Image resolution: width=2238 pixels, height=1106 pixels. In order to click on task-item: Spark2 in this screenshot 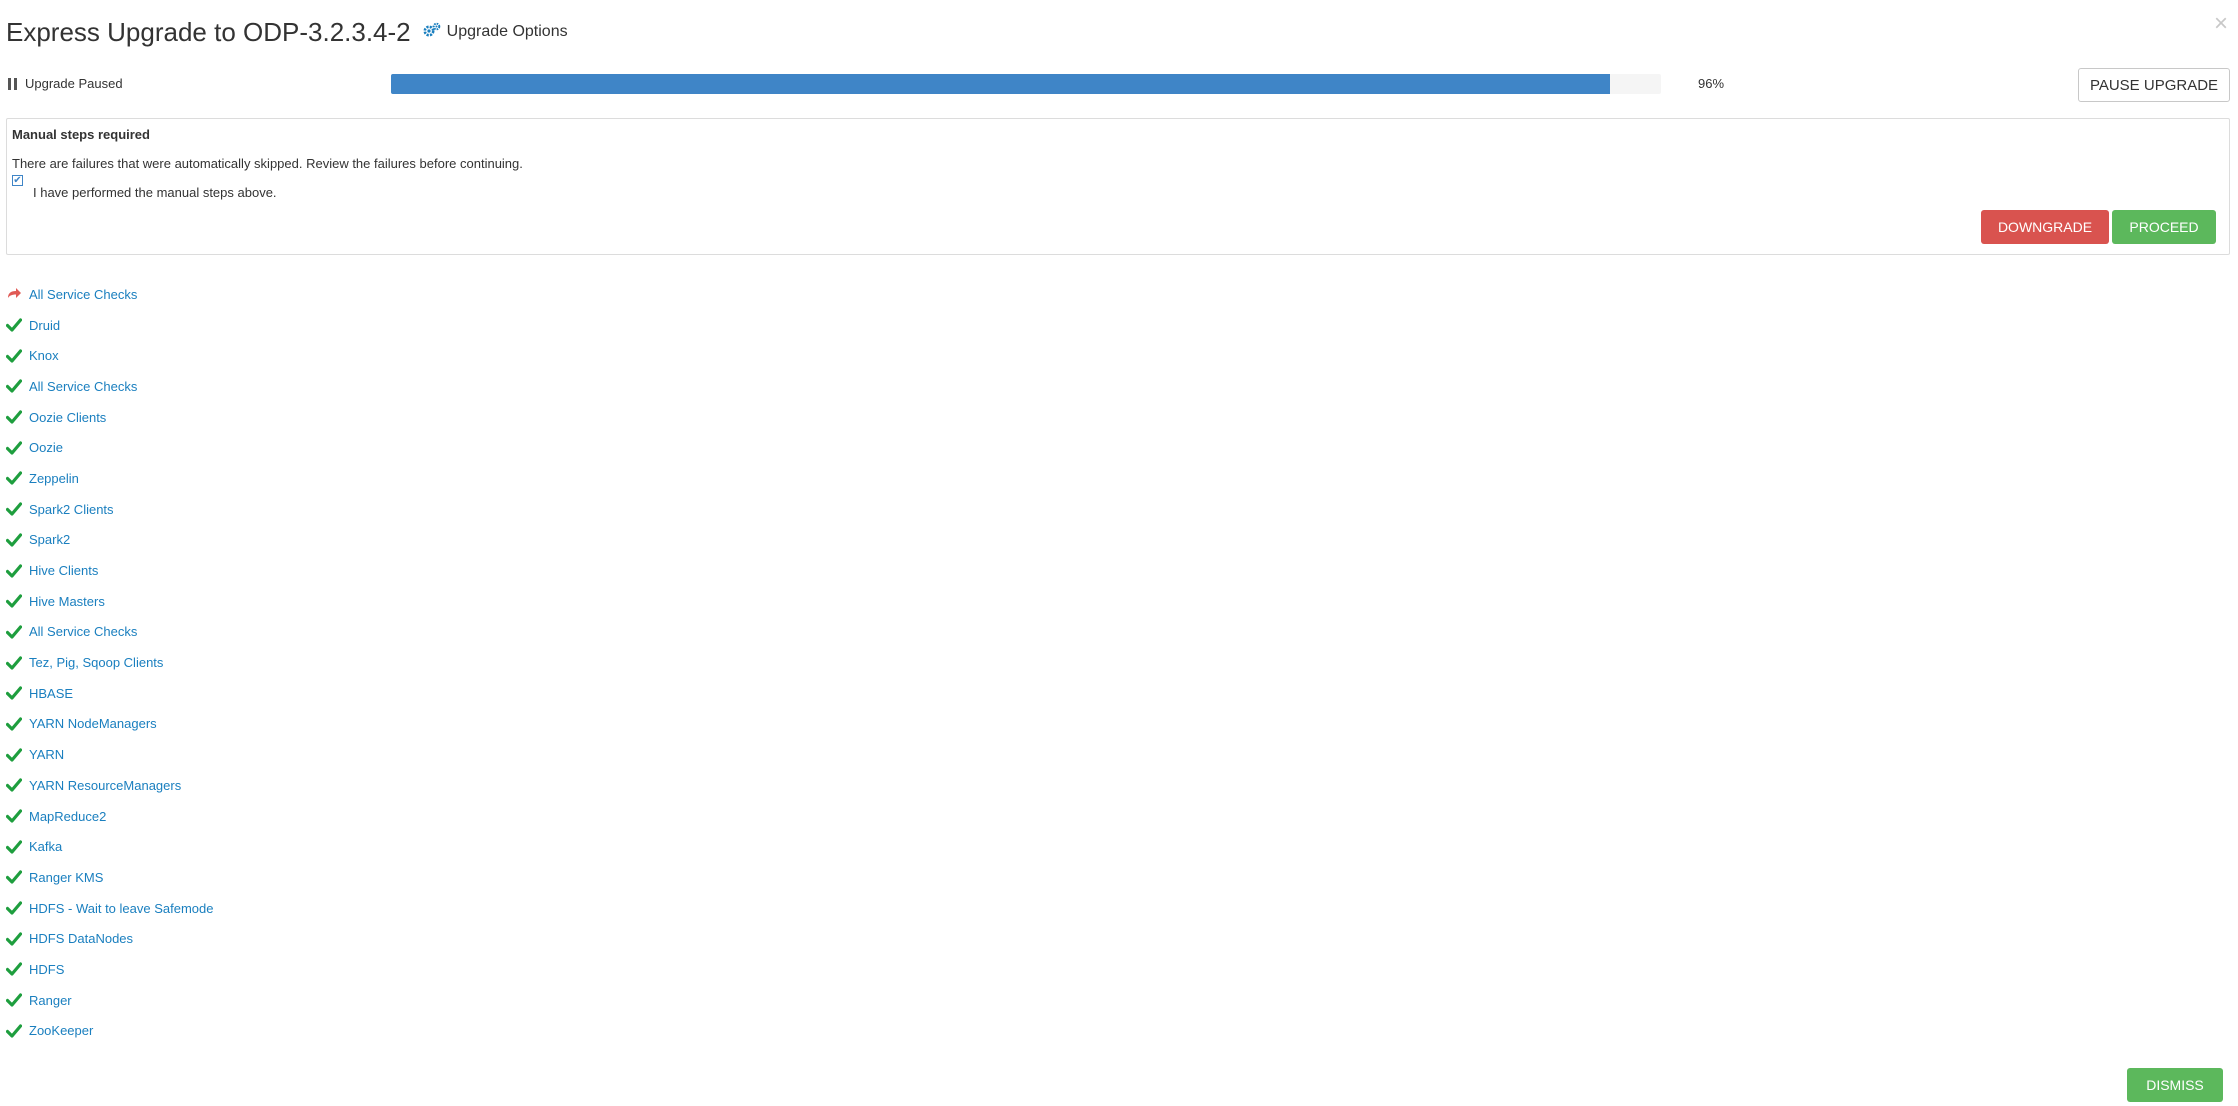, I will do `click(306, 540)`.